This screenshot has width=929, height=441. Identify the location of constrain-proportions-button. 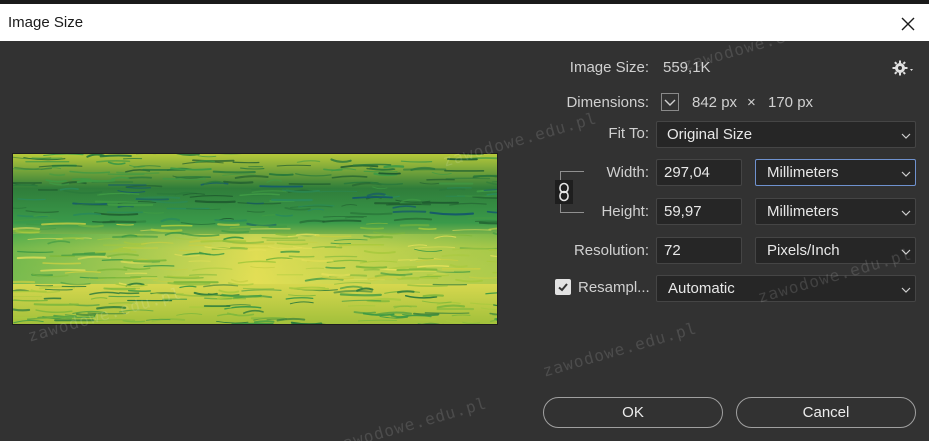
(564, 192).